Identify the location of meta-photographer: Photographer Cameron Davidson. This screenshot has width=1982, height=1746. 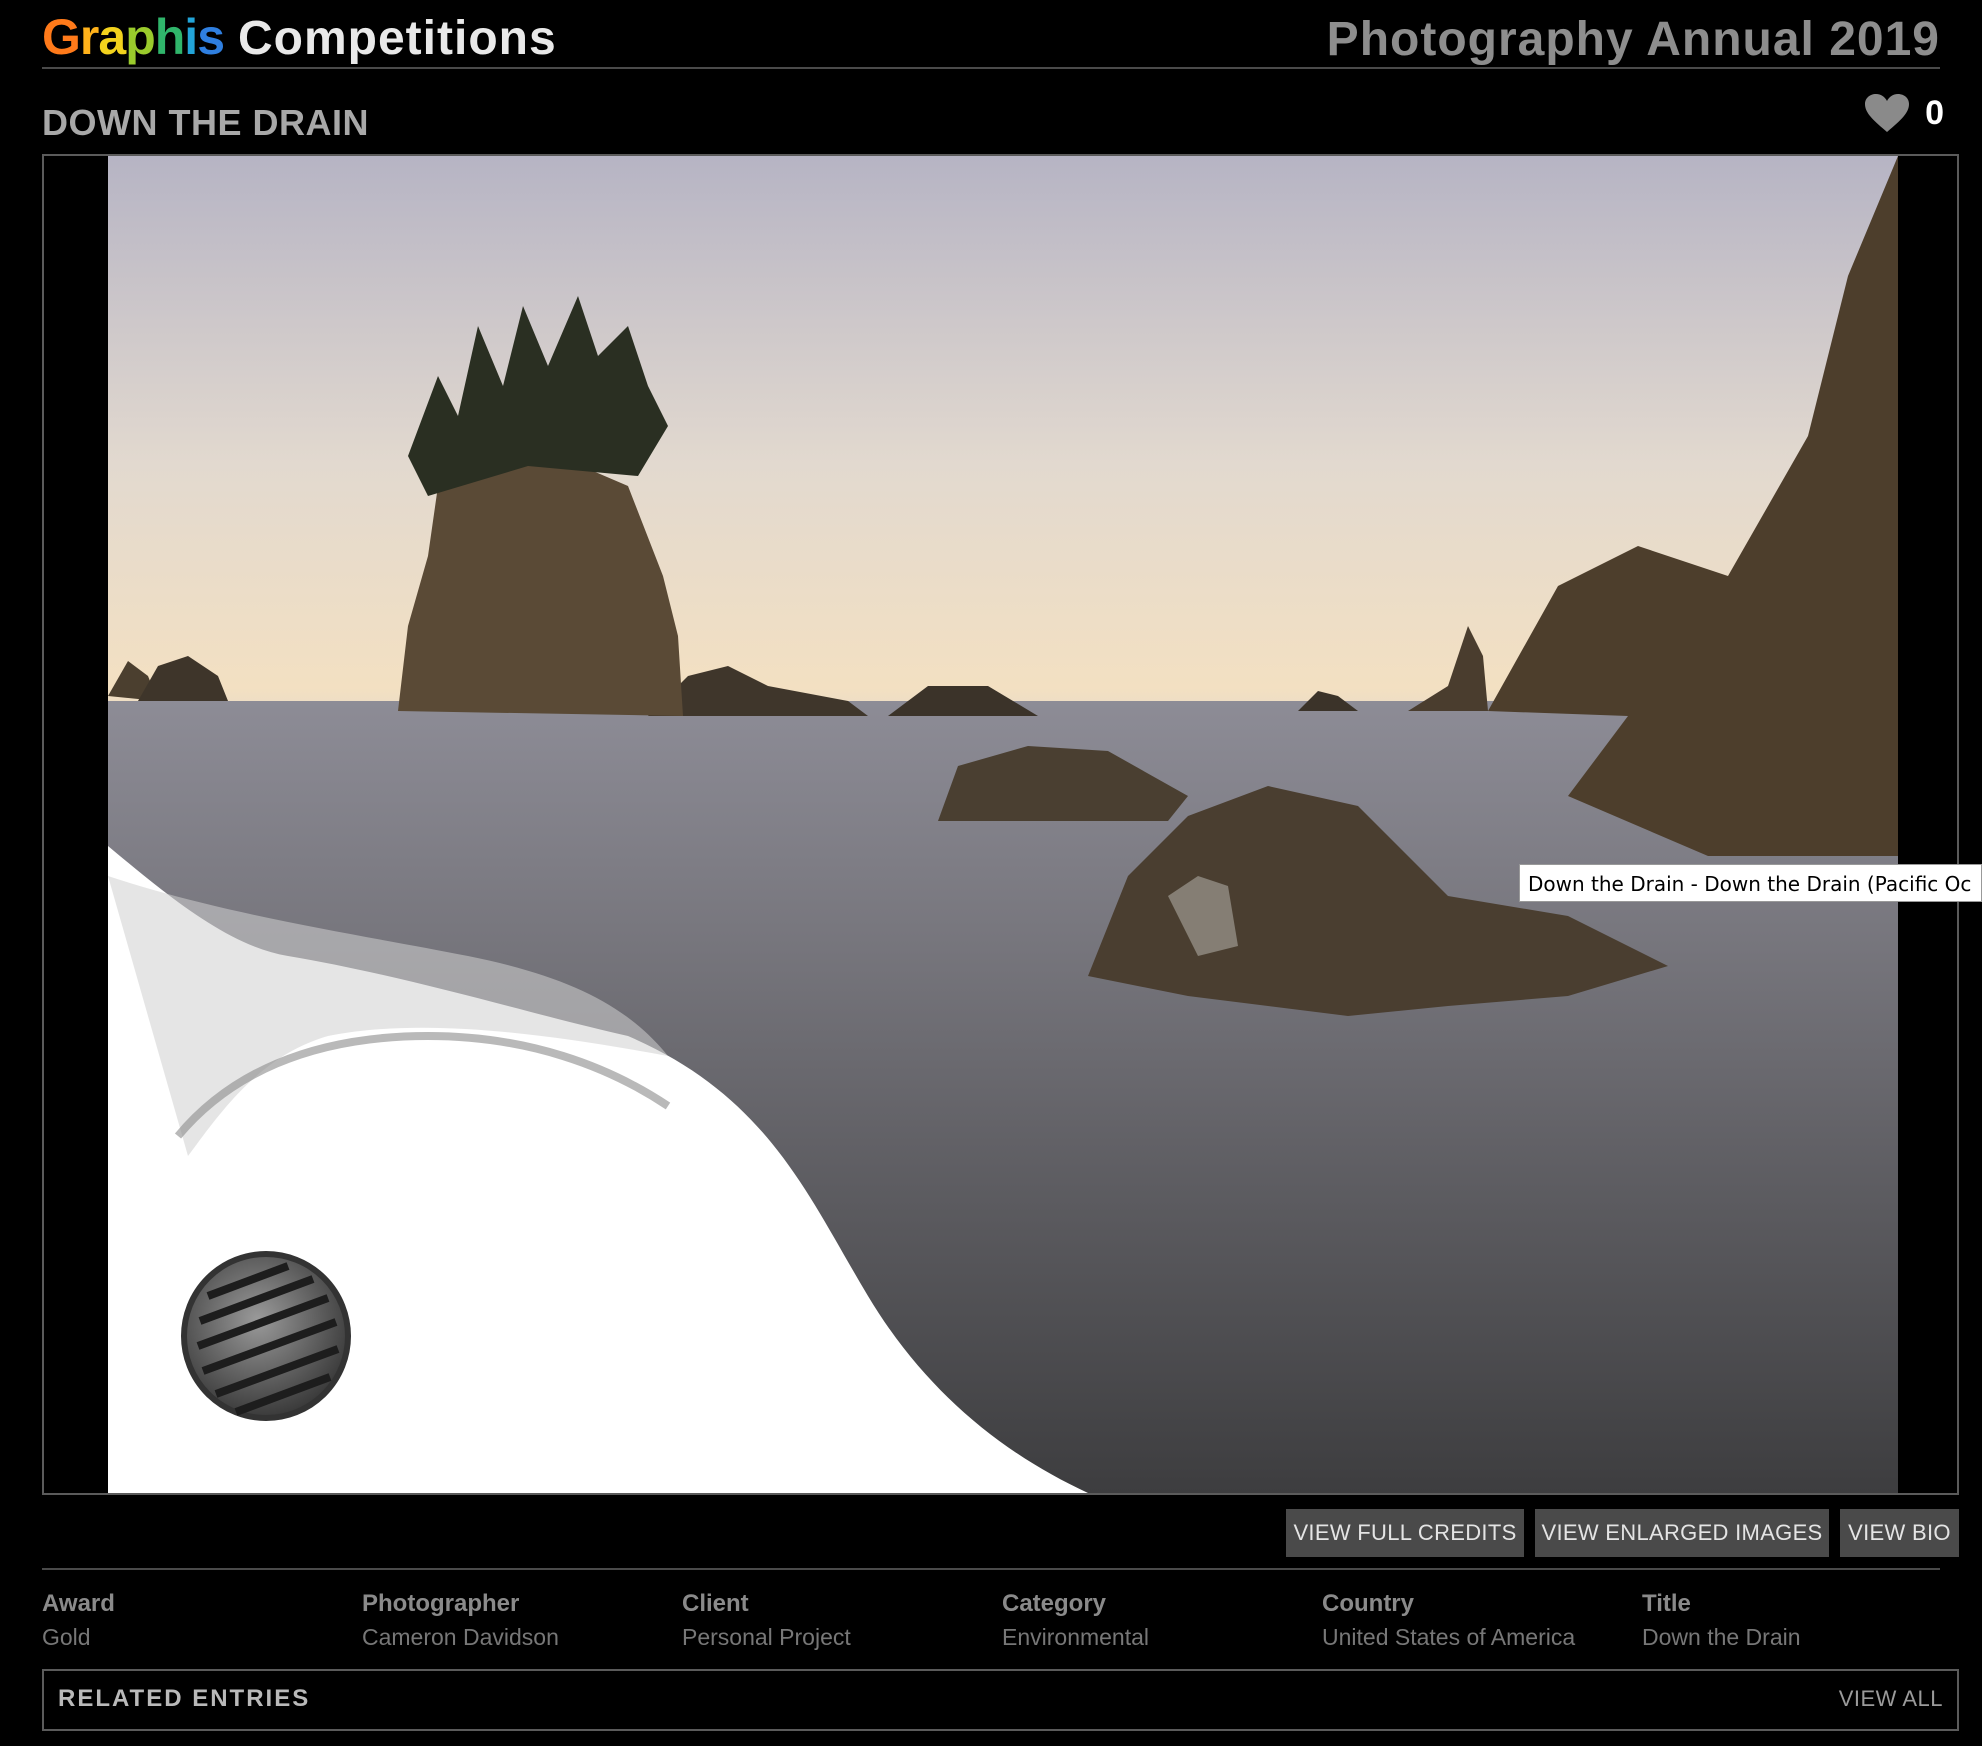
(460, 1620).